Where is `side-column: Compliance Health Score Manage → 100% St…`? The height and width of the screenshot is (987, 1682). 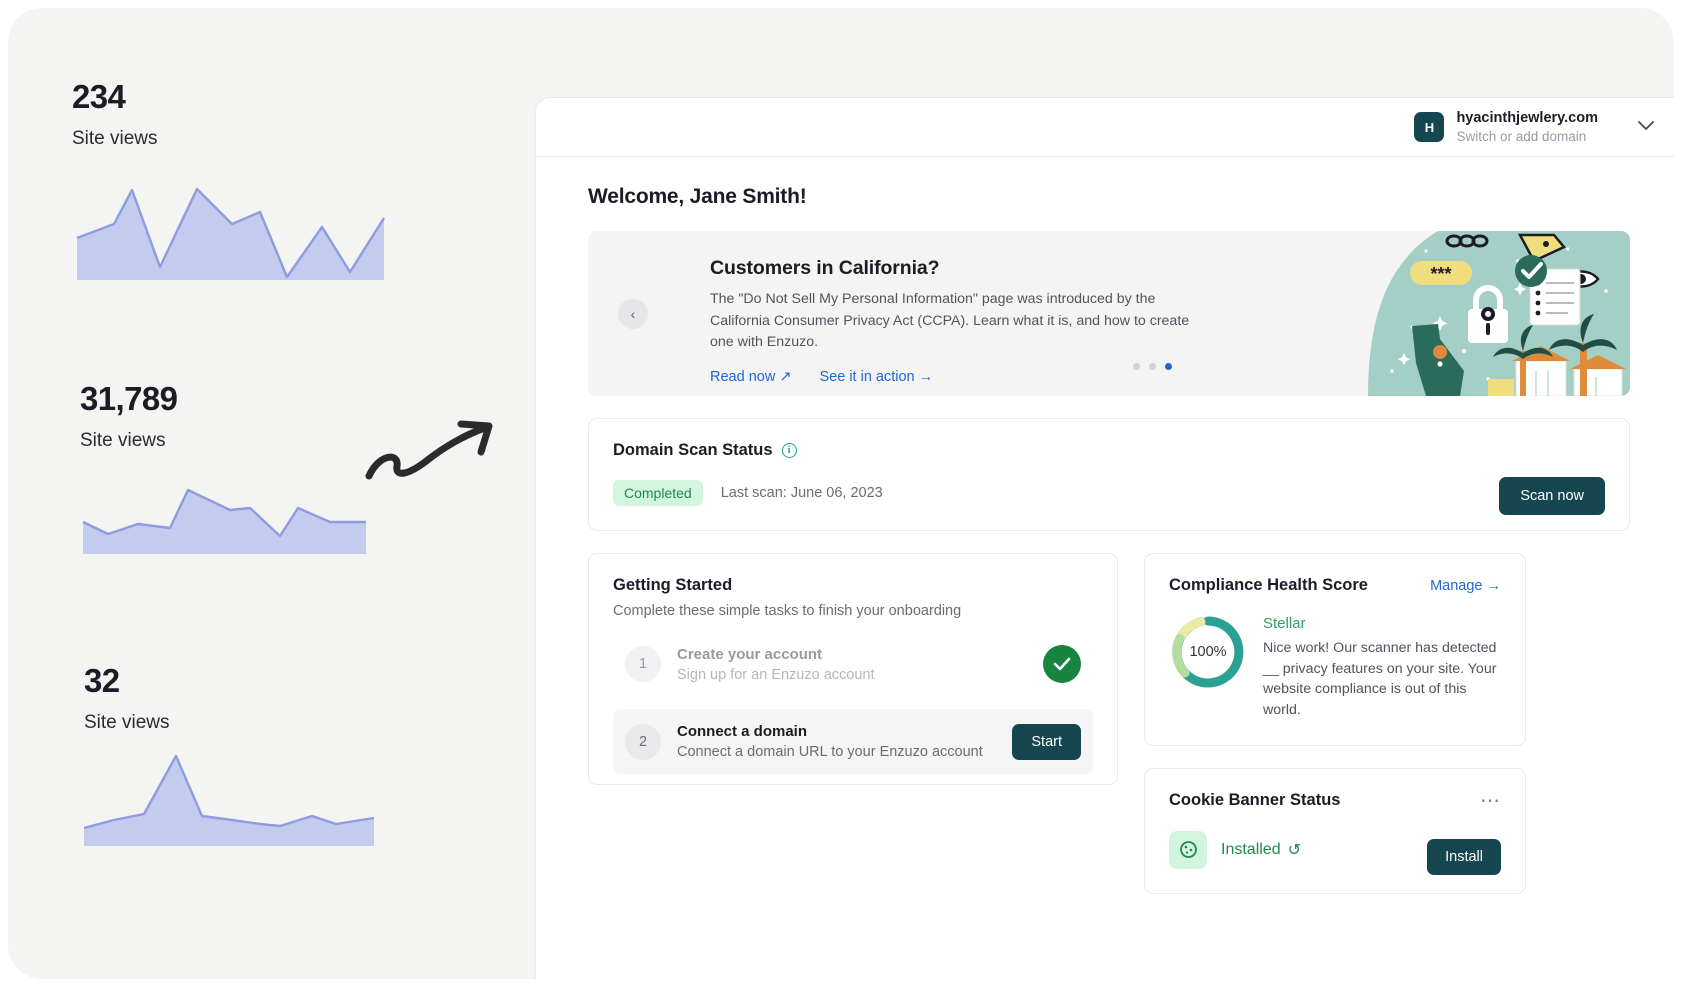
side-column: Compliance Health Score Manage → 100% St… is located at coordinates (1335, 723).